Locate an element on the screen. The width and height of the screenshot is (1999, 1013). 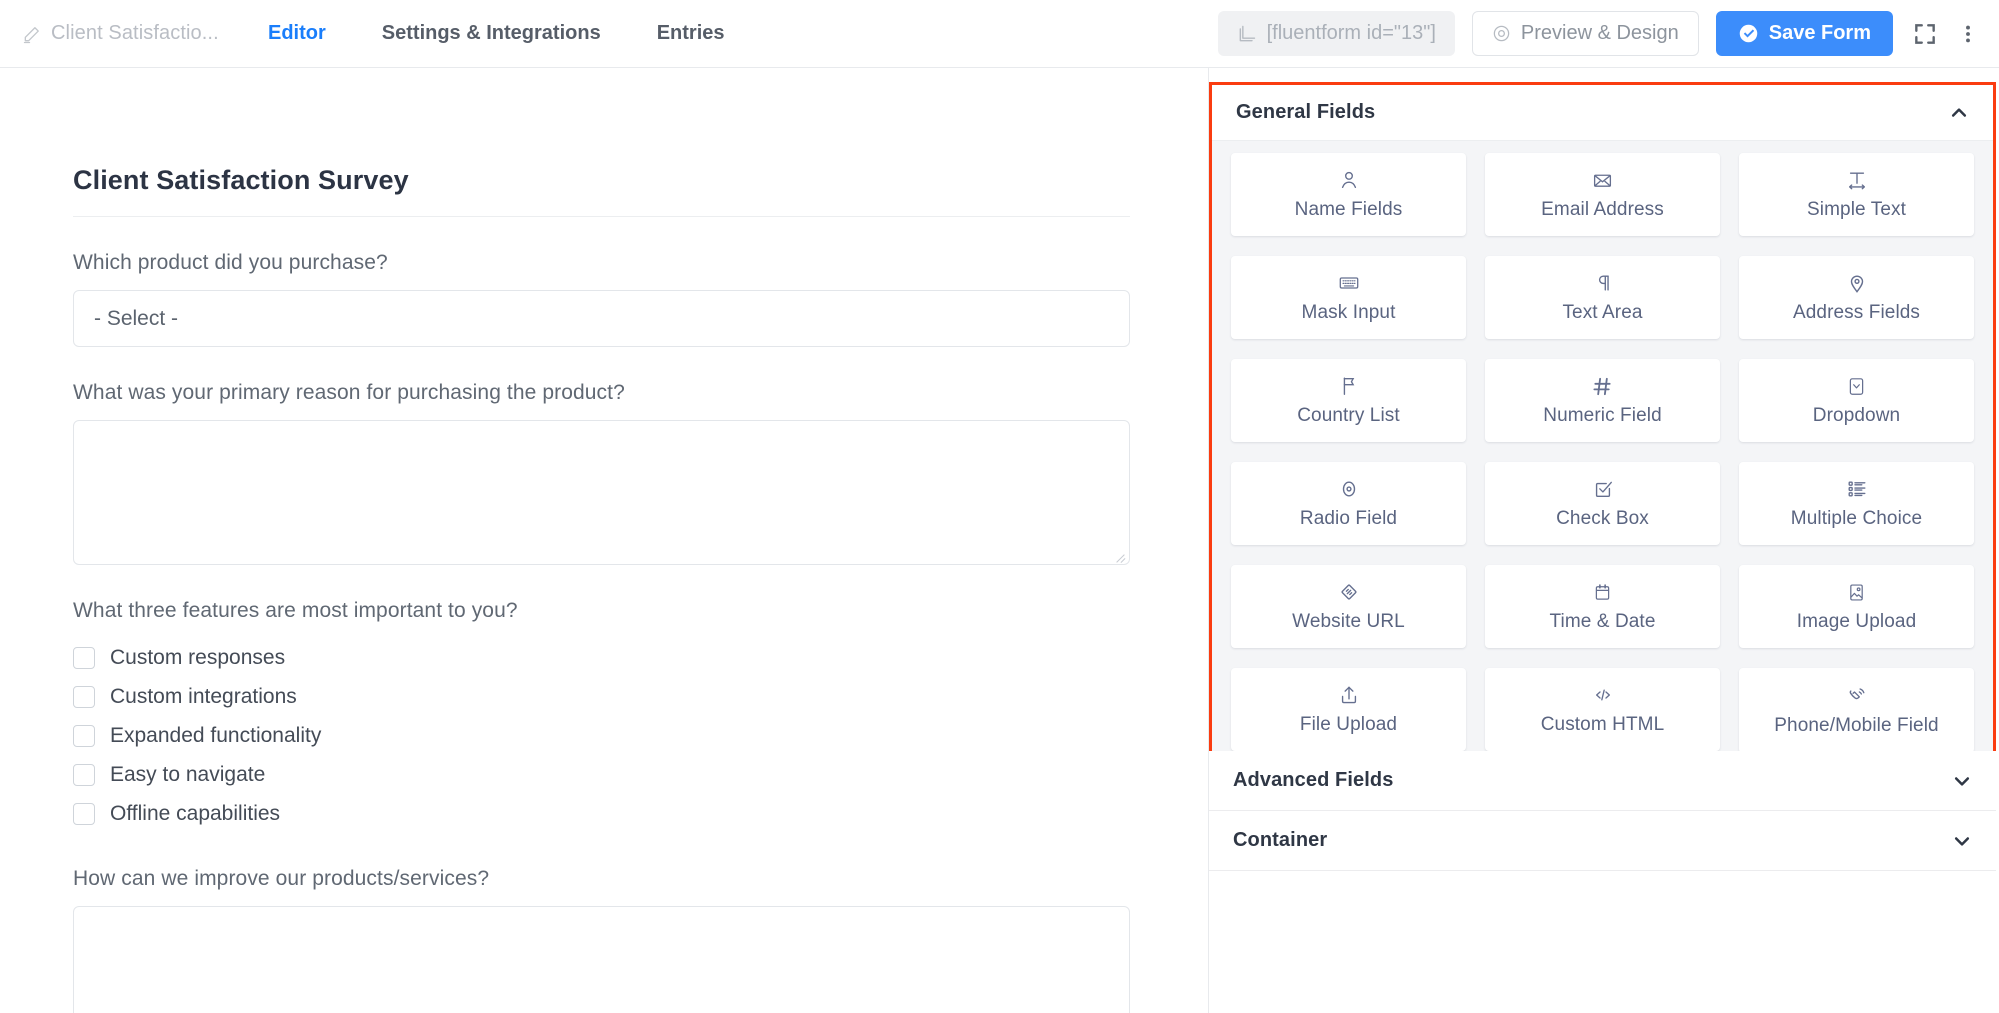
field-tile-label: Name Fields is located at coordinates (1348, 209).